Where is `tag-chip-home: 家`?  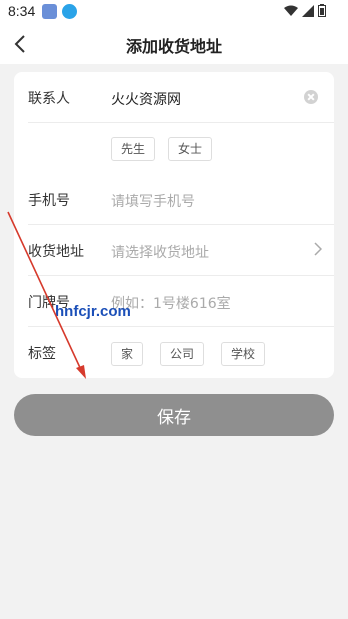 tag-chip-home: 家 is located at coordinates (127, 354).